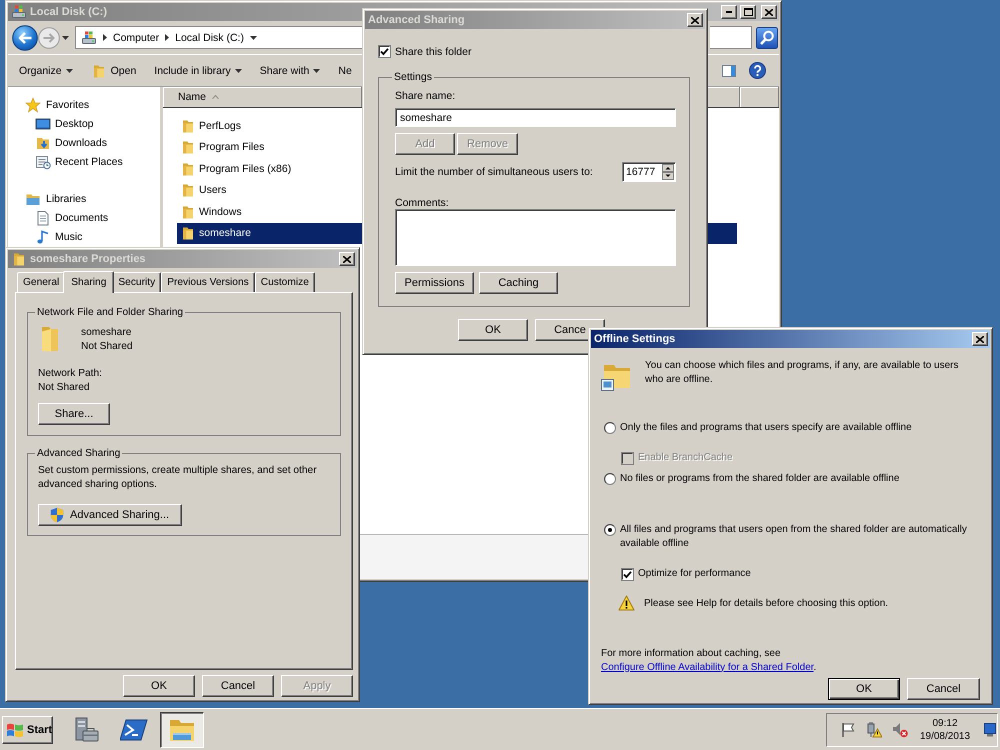  I want to click on window-title: someshare Properties, so click(88, 259).